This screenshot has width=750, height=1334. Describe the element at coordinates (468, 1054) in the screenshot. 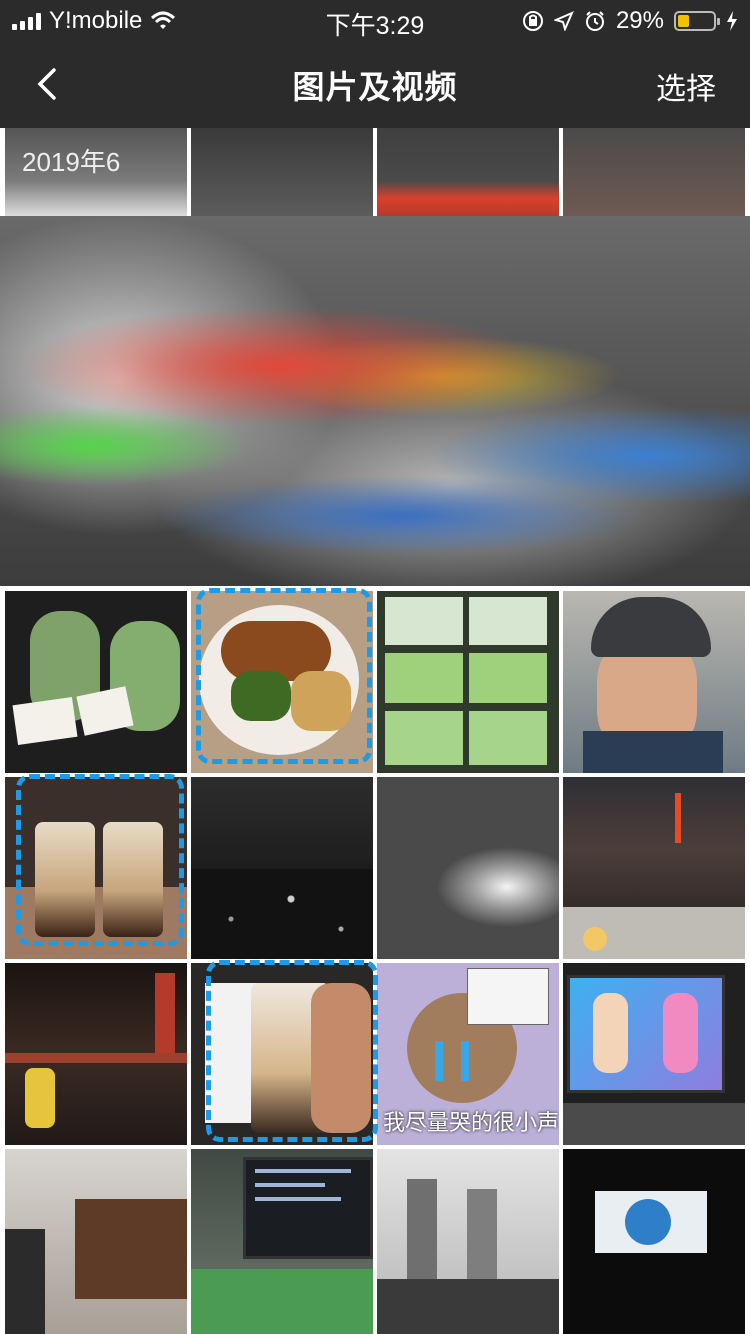

I see `photo-crying-mouse-meme: 我尽量哭的很小声` at that location.